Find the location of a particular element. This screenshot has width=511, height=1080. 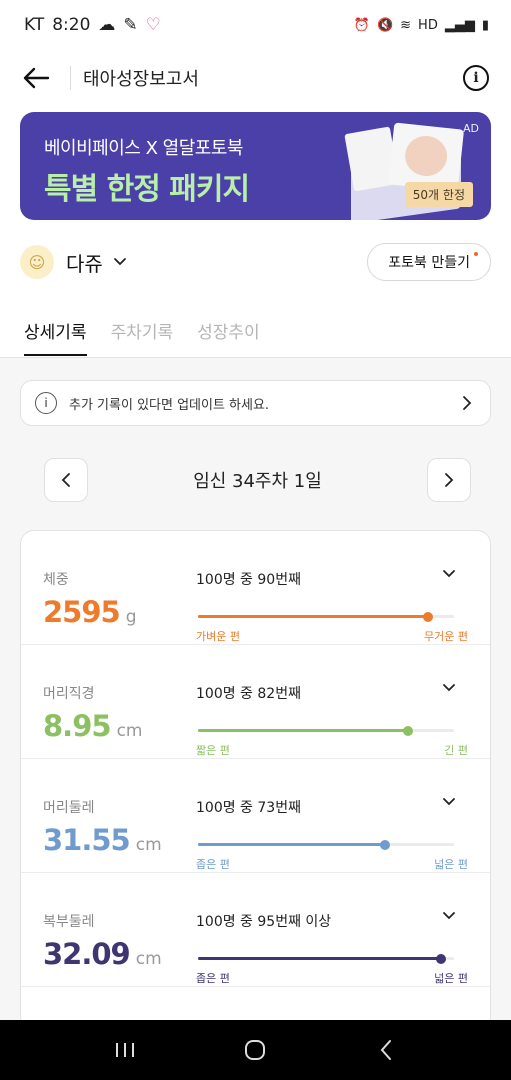

metric-rank: 100명 중 90번째 is located at coordinates (248, 580).